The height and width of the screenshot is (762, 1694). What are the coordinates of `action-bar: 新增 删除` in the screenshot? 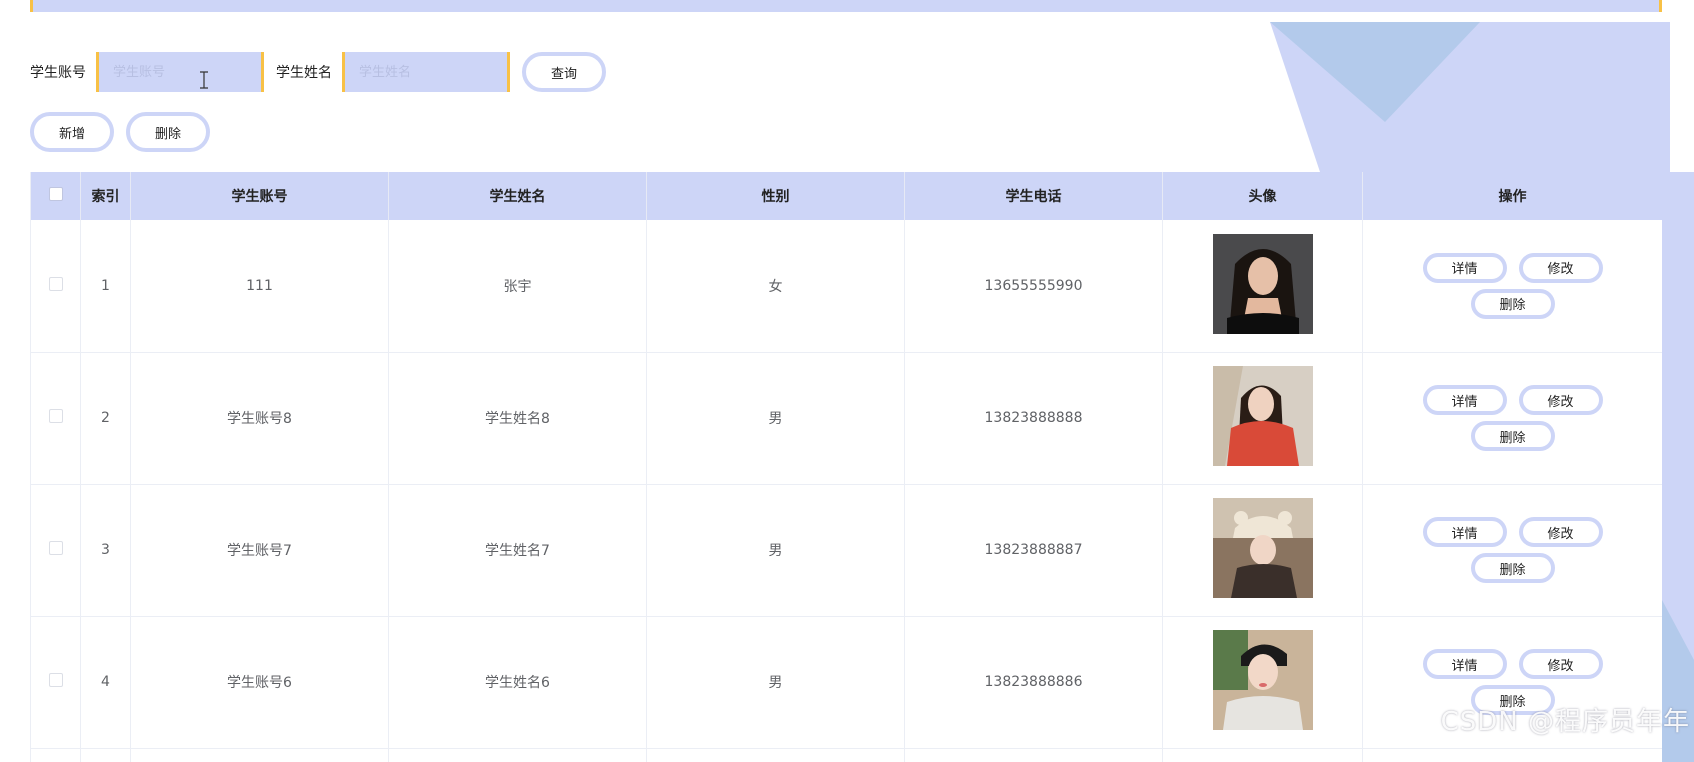 It's located at (120, 132).